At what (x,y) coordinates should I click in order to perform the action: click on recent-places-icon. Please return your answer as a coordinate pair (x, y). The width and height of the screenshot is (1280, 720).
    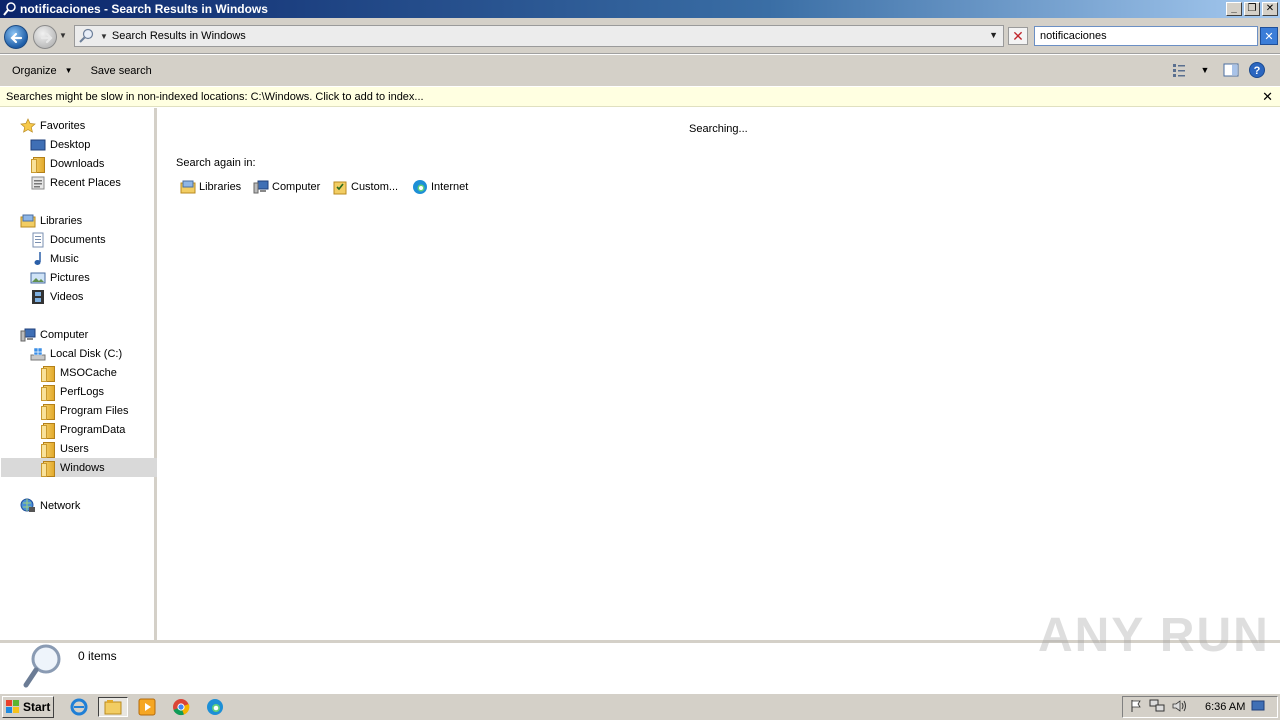
    Looking at the image, I should click on (38, 183).